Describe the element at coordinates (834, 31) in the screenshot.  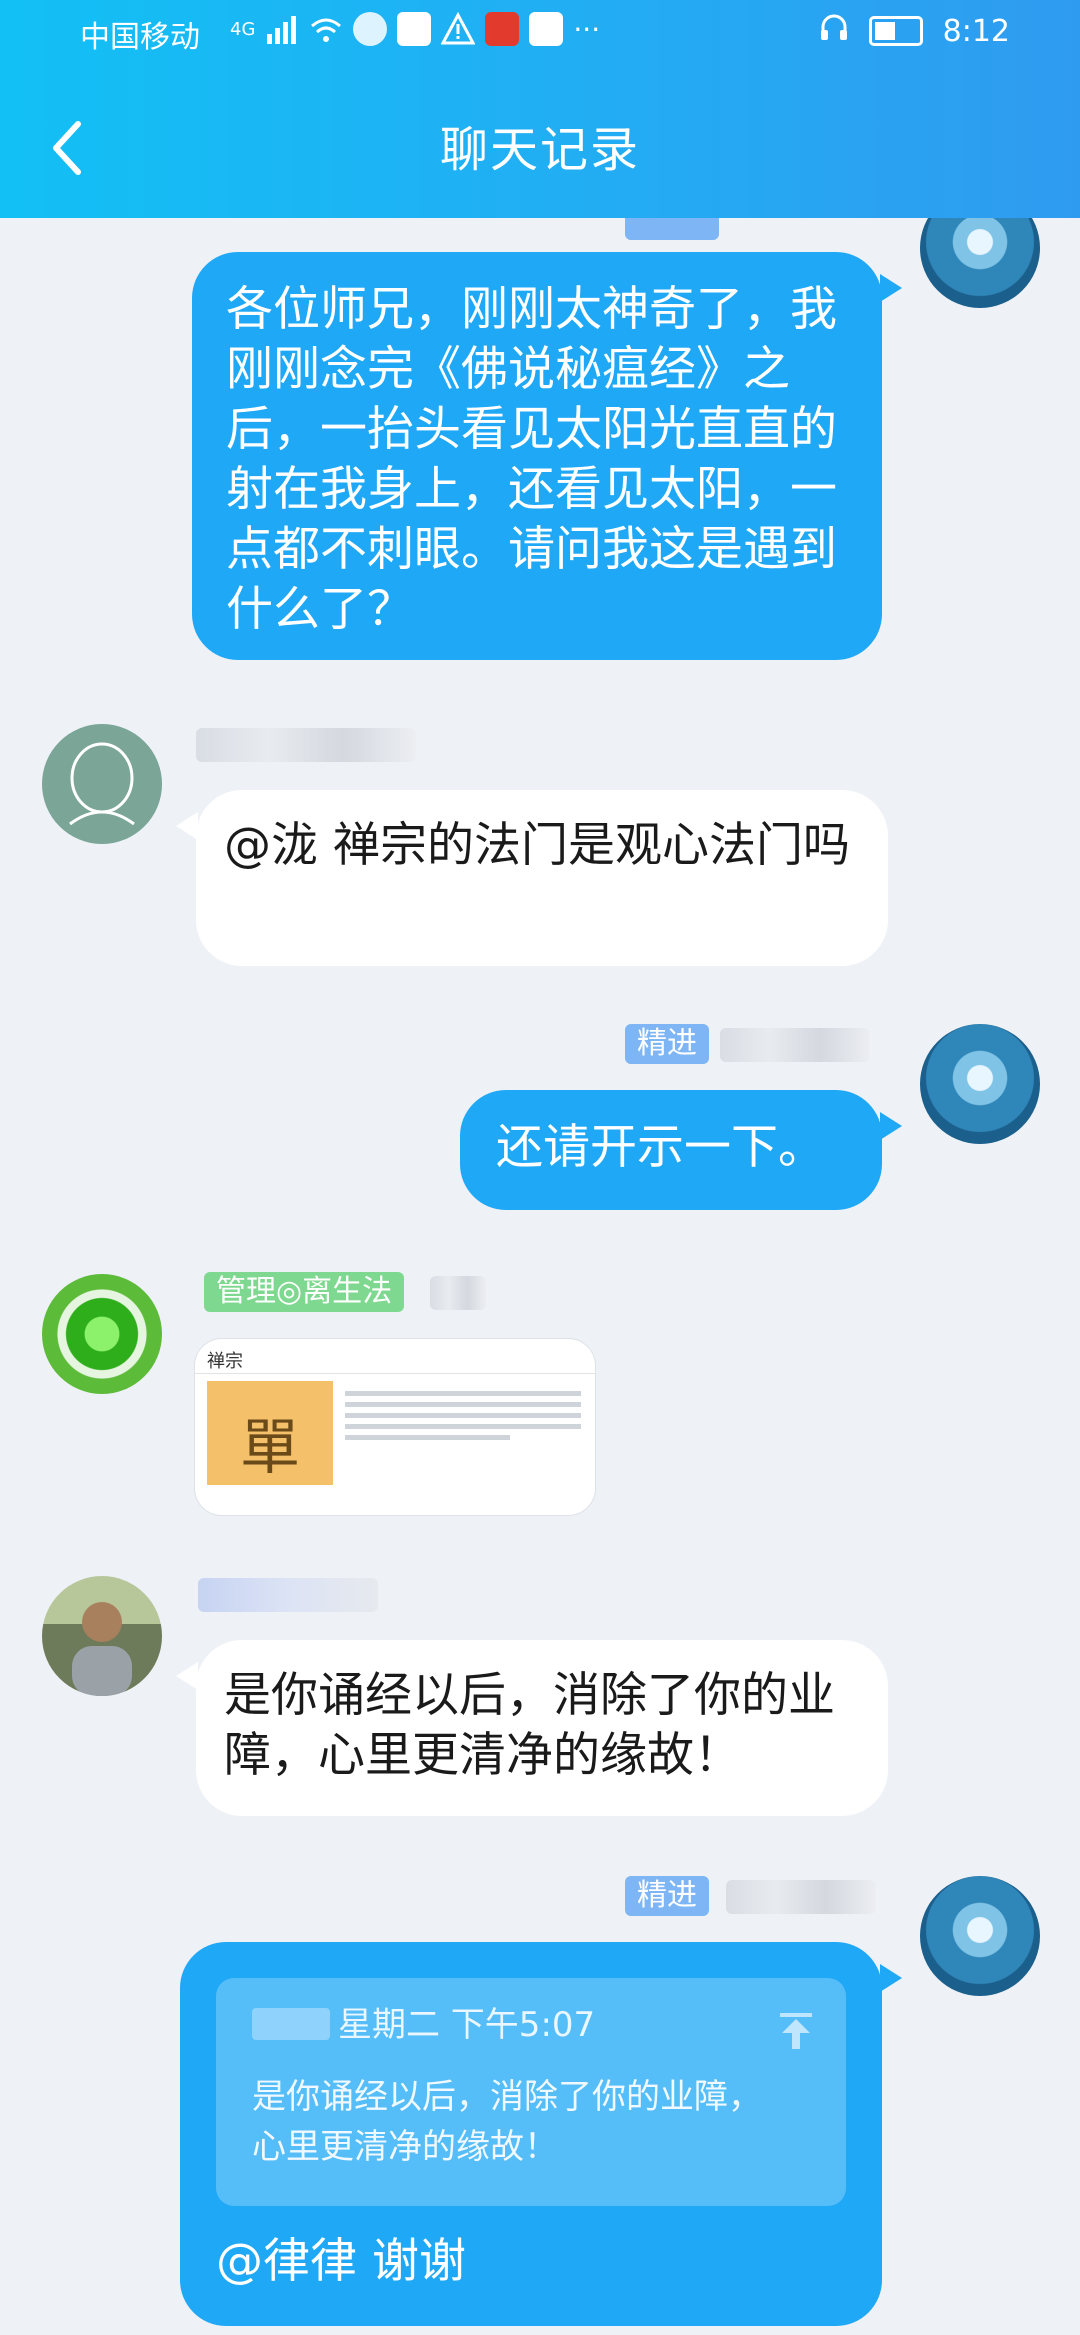
I see `headphone-icon` at that location.